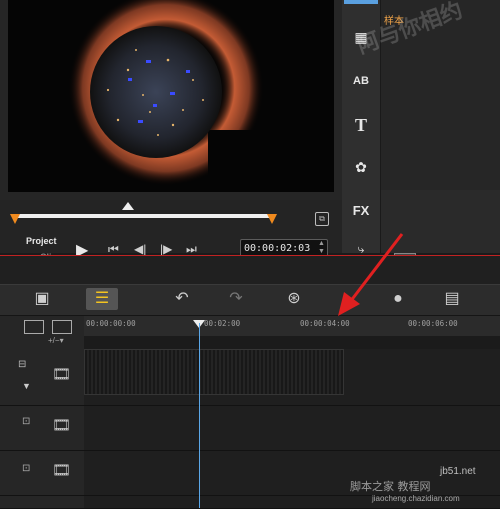 This screenshot has width=500, height=509. What do you see at coordinates (214, 372) in the screenshot?
I see `timeline-clip` at bounding box center [214, 372].